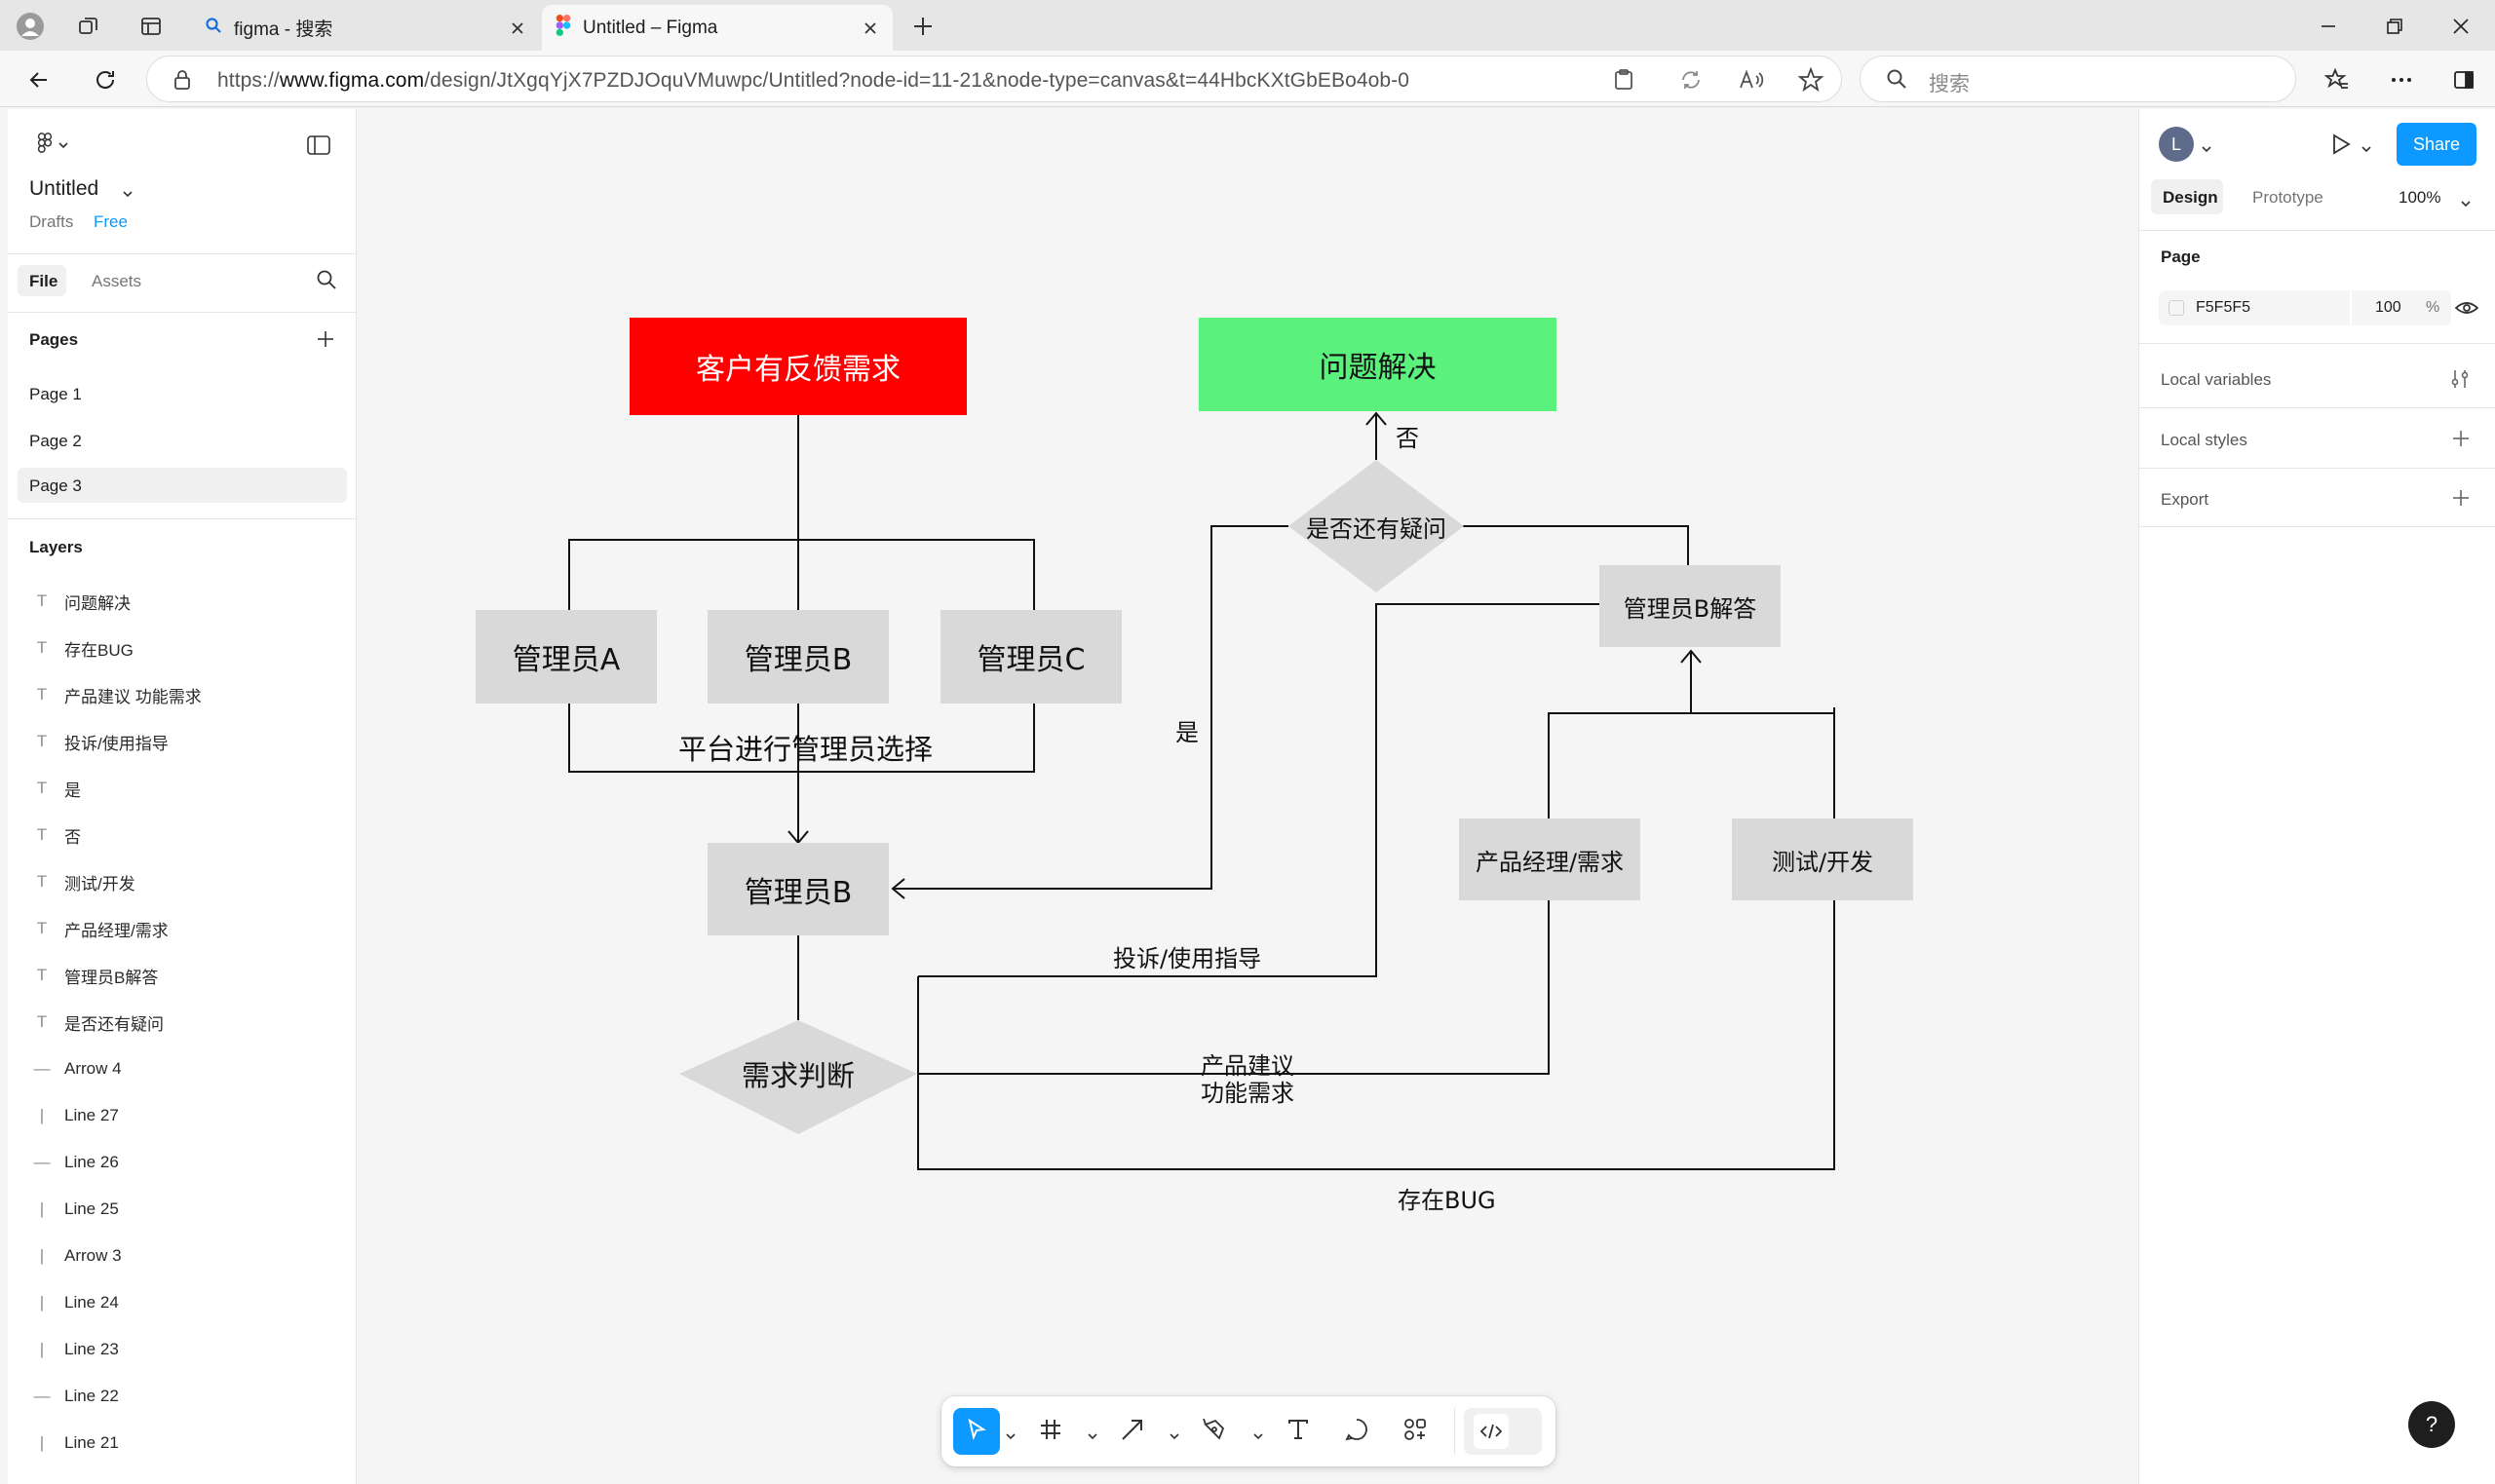  I want to click on admin-b-main-box: 管理员B, so click(798, 889).